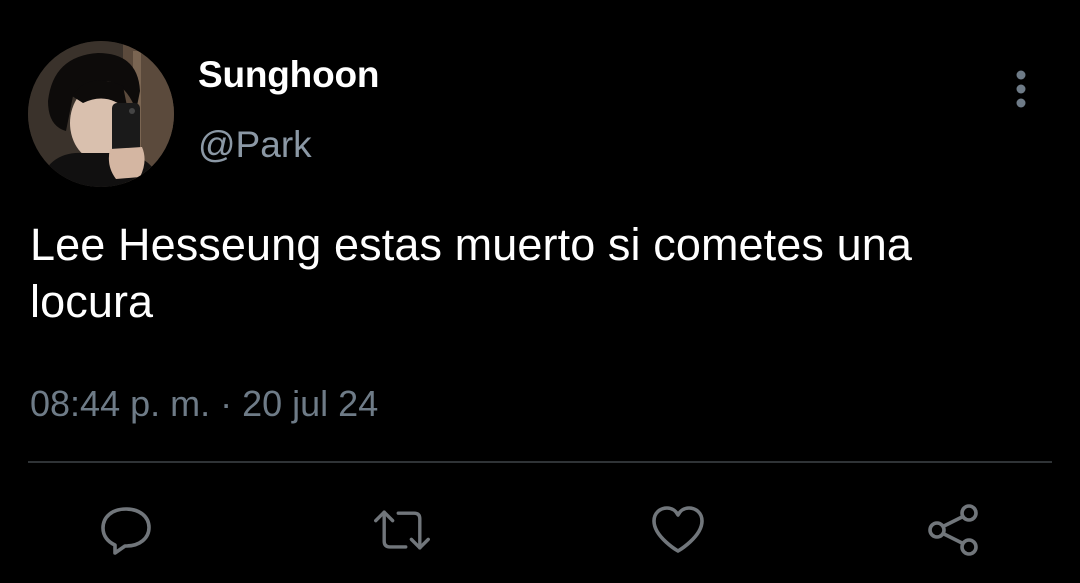 This screenshot has height=583, width=1080. Describe the element at coordinates (540, 462) in the screenshot. I see `divider` at that location.